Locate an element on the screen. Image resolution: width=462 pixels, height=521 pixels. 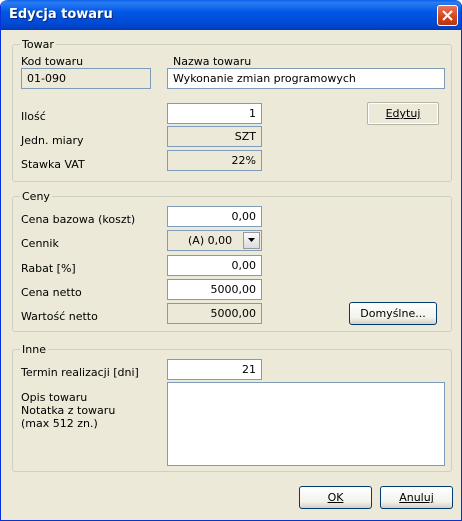
chevron-down-icon is located at coordinates (251, 240).